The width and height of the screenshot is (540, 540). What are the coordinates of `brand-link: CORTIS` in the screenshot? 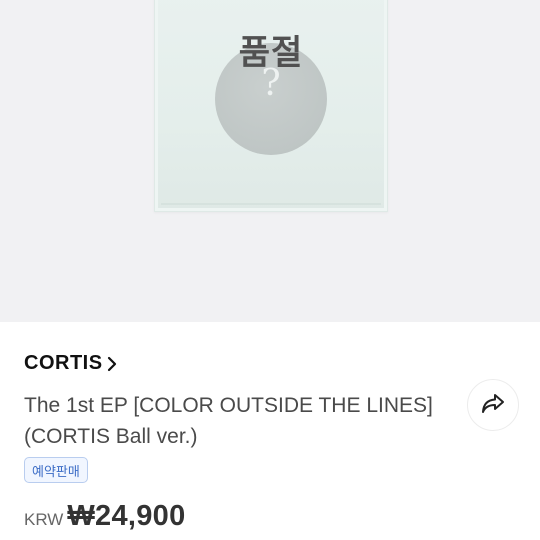 It's located at (71, 363).